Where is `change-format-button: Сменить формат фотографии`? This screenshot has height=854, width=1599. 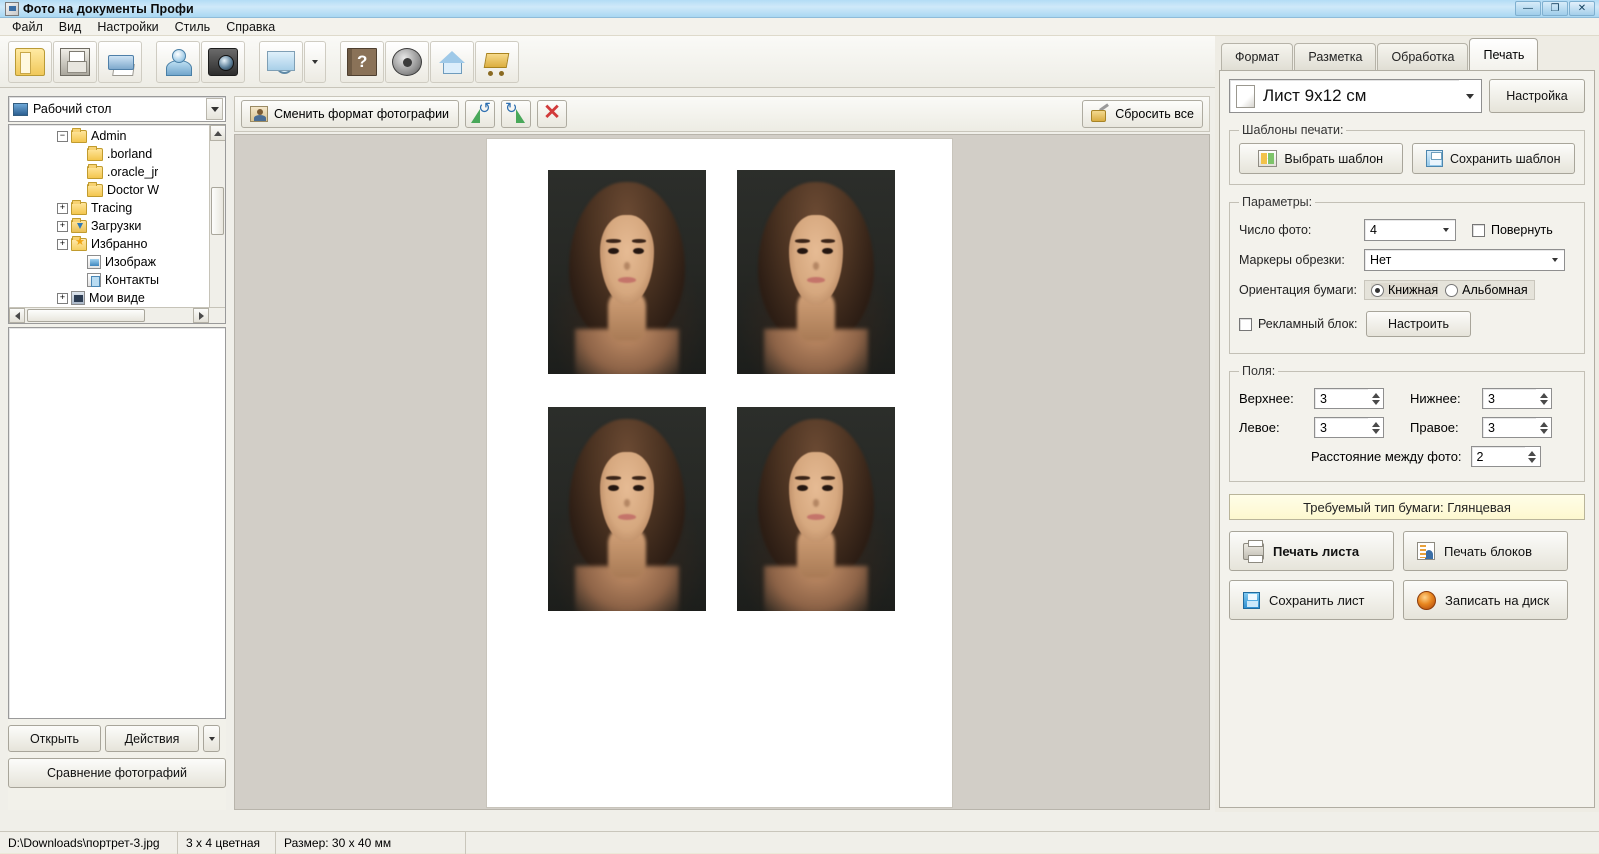
change-format-button: Сменить формат фотографии is located at coordinates (350, 114).